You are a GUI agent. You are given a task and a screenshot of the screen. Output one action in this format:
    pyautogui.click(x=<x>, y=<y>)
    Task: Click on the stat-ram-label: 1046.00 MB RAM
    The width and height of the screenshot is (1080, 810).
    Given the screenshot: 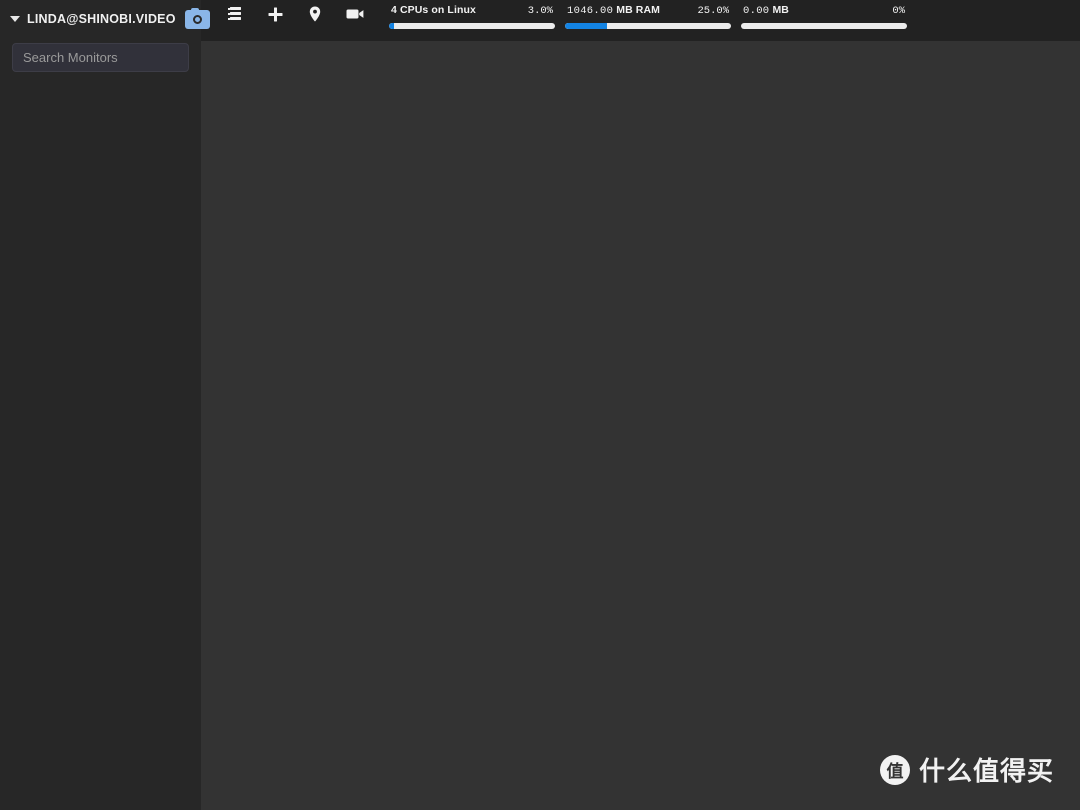 What is the action you would take?
    pyautogui.click(x=613, y=10)
    